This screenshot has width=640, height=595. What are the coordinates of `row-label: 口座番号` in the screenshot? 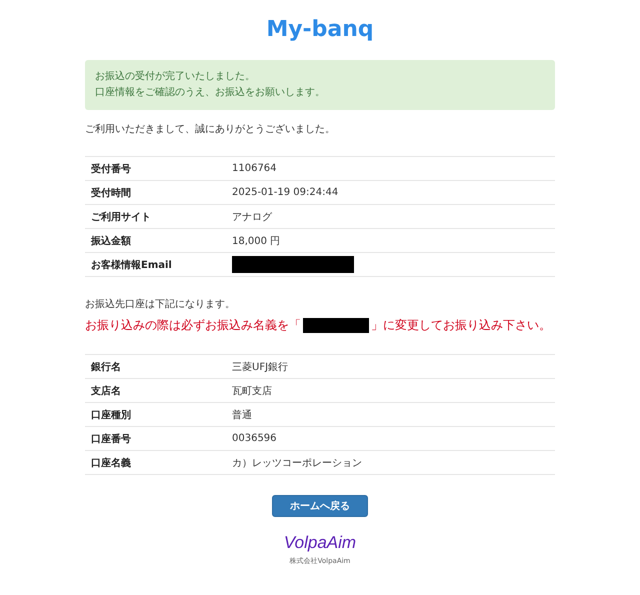 It's located at (111, 439).